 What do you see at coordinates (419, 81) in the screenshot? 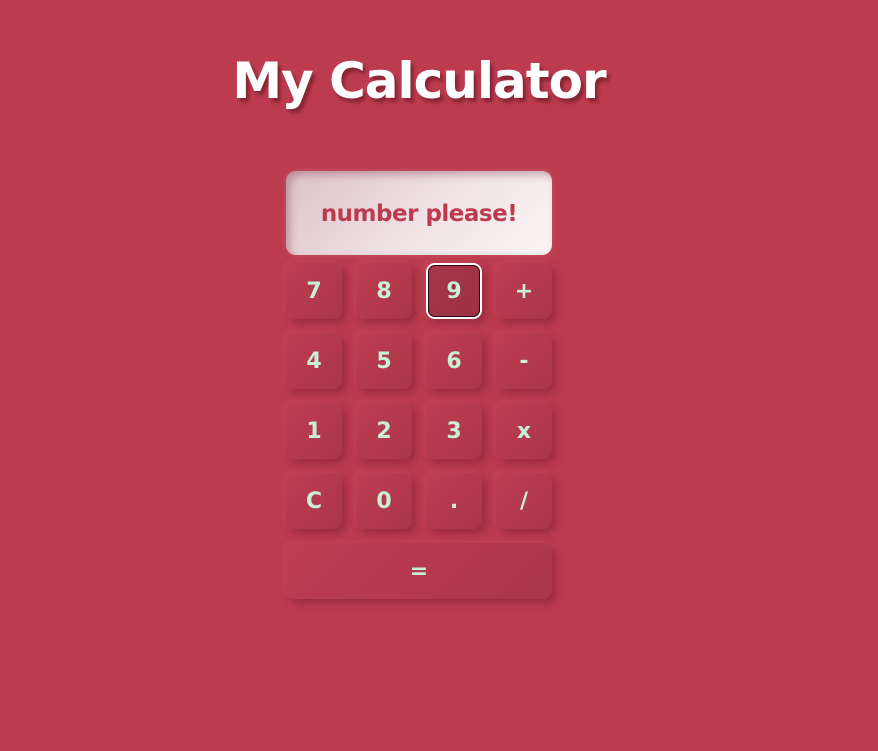
I see `page-title: My Calculator` at bounding box center [419, 81].